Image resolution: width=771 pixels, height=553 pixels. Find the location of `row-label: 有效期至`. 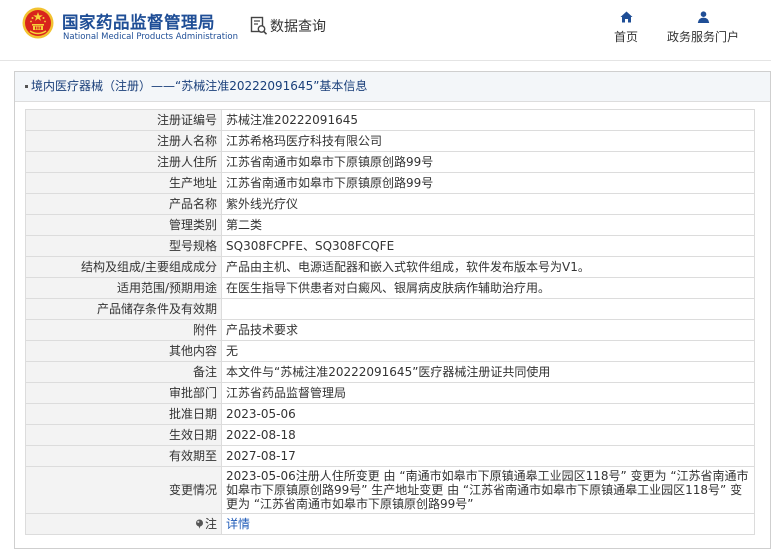

row-label: 有效期至 is located at coordinates (123, 456).